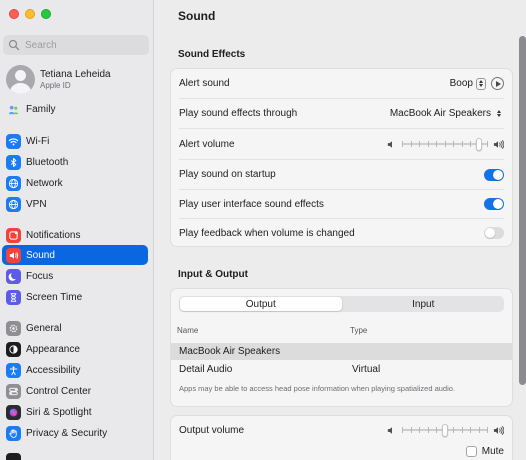 The image size is (526, 460). Describe the element at coordinates (267, 233) in the screenshot. I see `volume-feedback-label: Play feedback when volume is changed` at that location.